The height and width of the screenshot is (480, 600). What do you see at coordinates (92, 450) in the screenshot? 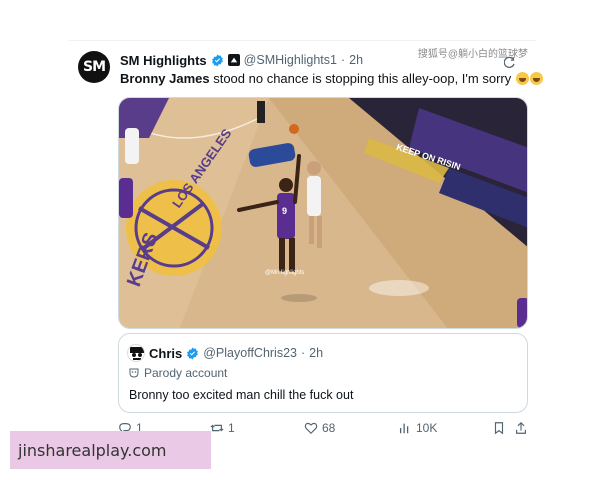
I see `site-watermark-text: jinsharealplay.com` at bounding box center [92, 450].